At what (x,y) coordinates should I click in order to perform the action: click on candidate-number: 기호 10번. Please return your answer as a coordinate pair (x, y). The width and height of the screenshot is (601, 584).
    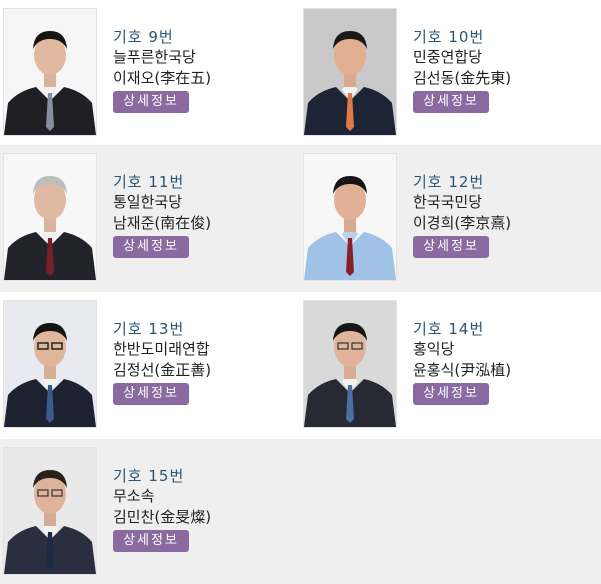
    Looking at the image, I should click on (449, 37).